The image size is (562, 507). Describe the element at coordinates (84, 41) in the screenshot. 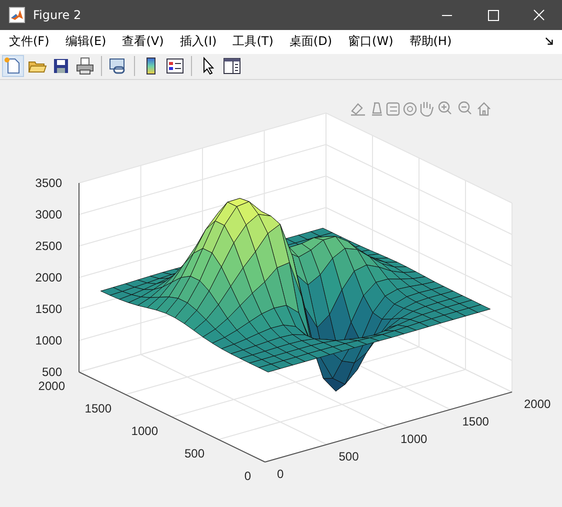

I see `menu-item: 编辑(E)` at that location.